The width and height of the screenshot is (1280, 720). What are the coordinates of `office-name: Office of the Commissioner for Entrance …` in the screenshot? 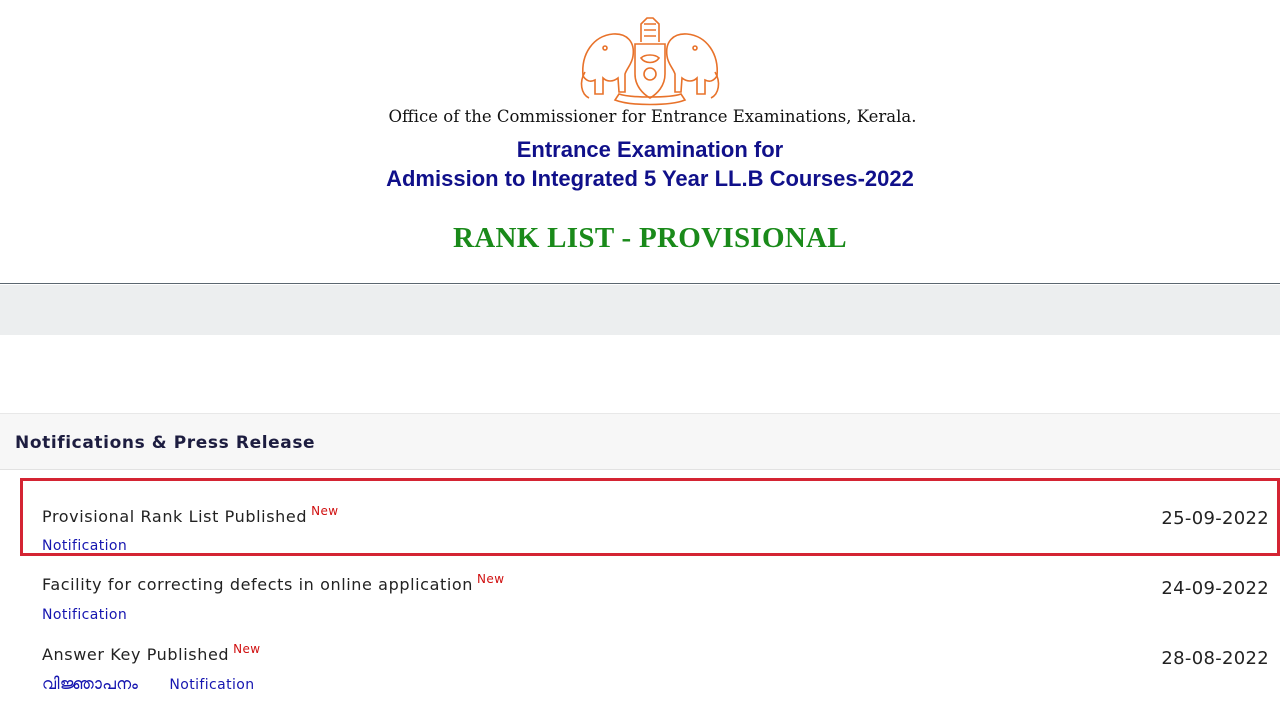 It's located at (652, 116).